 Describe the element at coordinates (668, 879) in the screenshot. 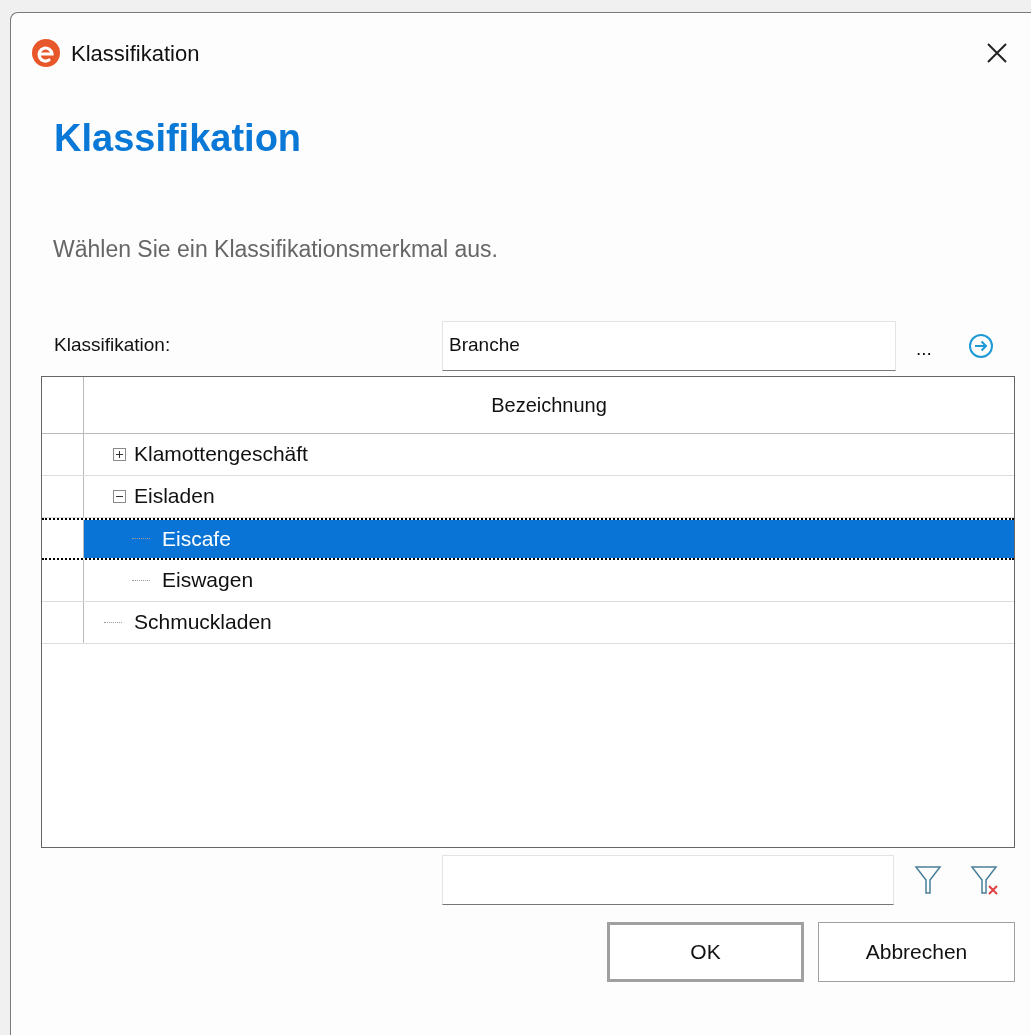

I see `filter-field` at that location.